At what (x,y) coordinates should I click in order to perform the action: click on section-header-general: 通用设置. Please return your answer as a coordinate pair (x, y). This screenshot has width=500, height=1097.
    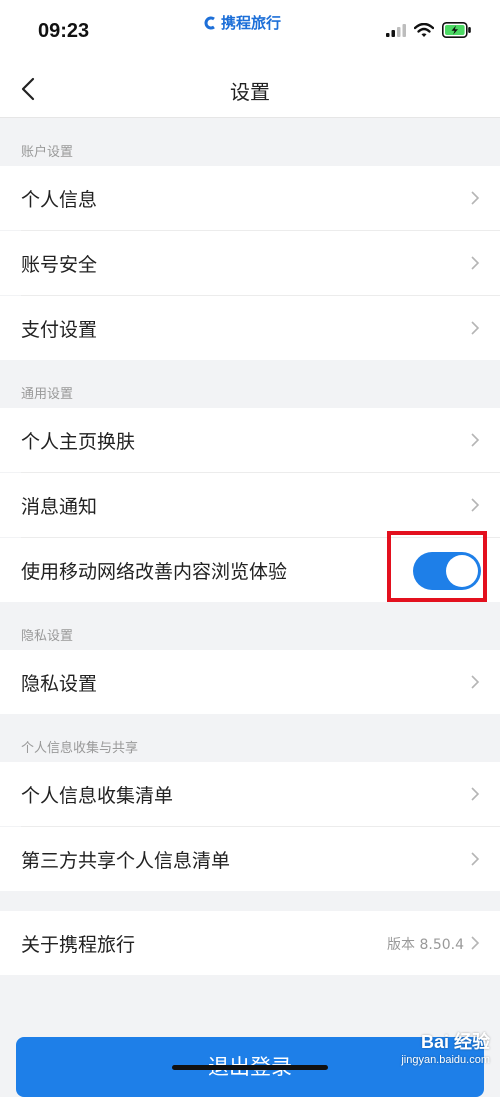
    Looking at the image, I should click on (47, 394).